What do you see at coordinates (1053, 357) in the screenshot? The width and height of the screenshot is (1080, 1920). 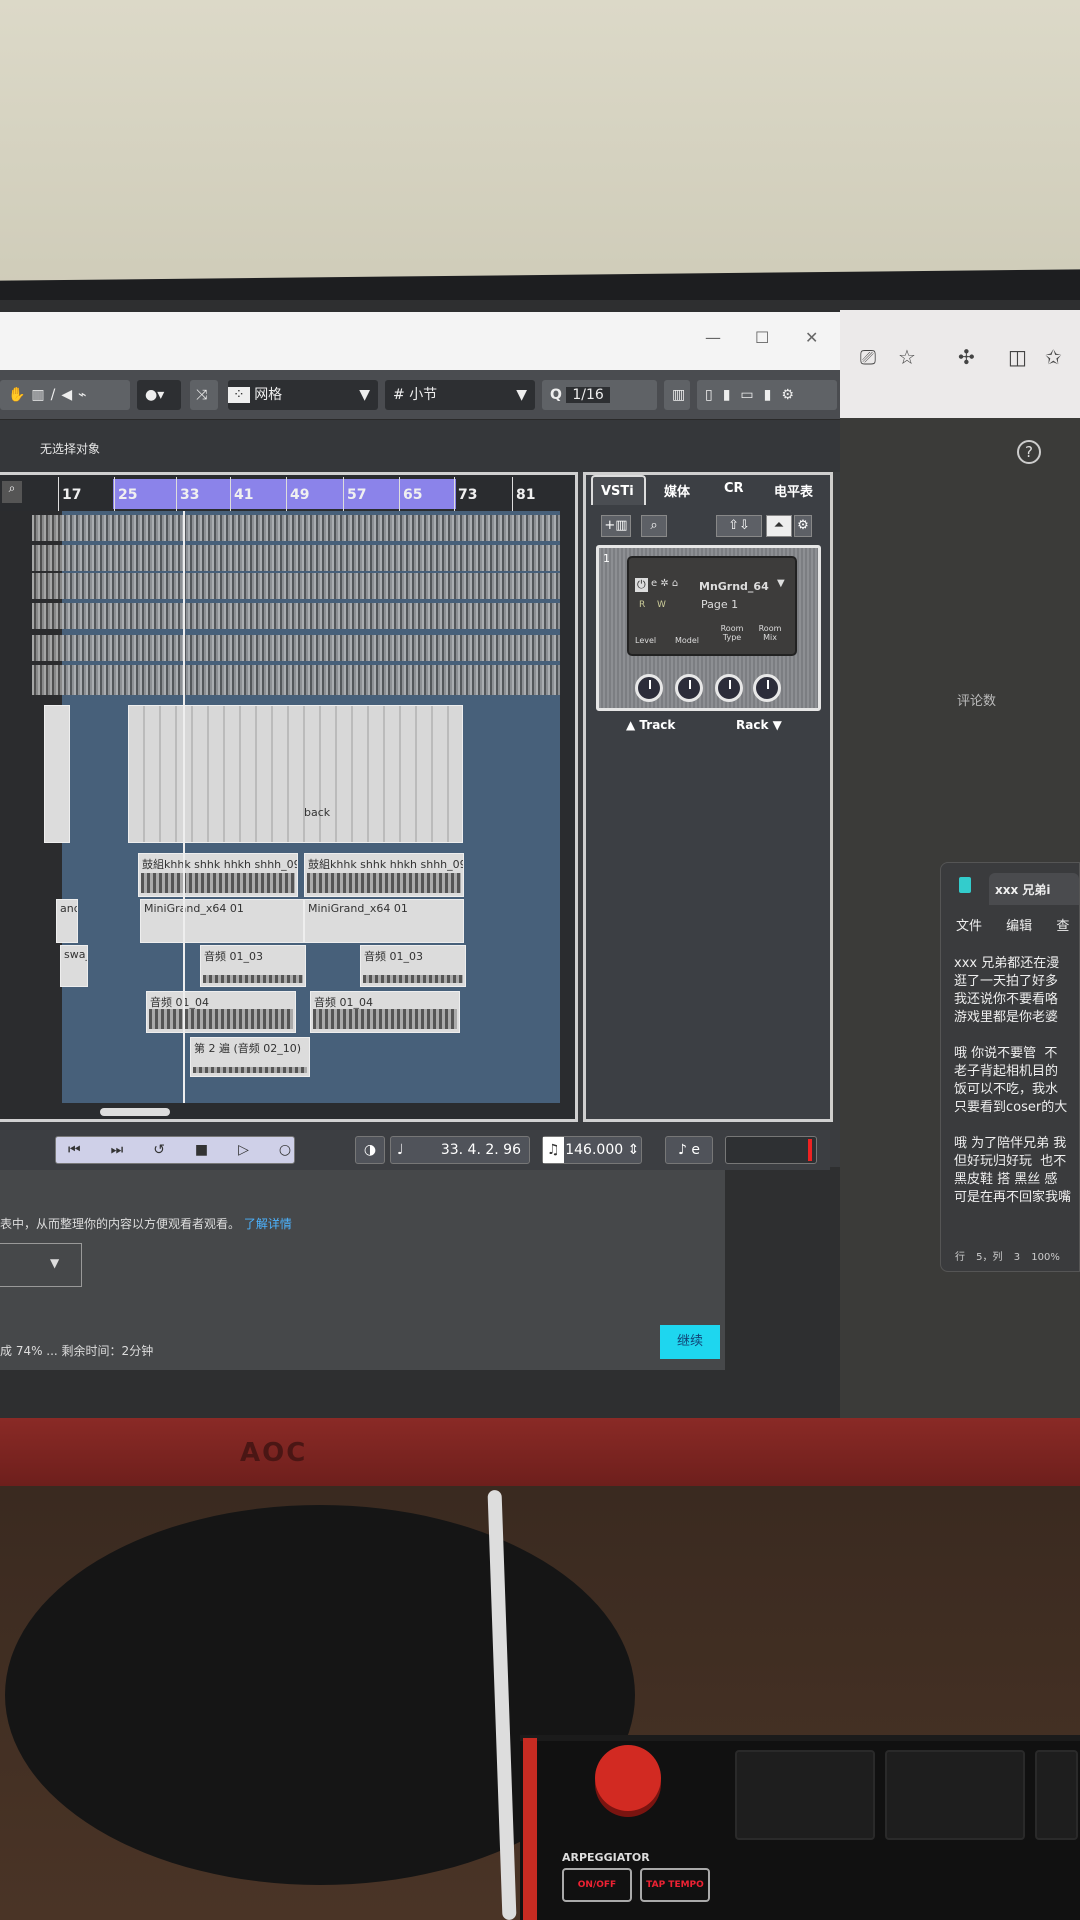 I see `favorites-icon: ✩` at bounding box center [1053, 357].